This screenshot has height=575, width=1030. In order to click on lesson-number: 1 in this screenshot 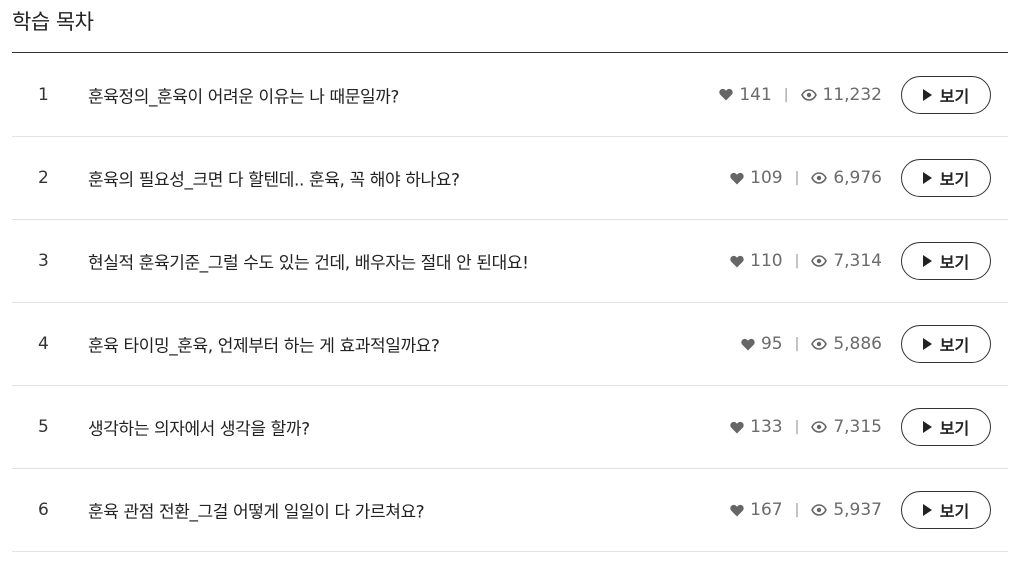, I will do `click(43, 94)`.